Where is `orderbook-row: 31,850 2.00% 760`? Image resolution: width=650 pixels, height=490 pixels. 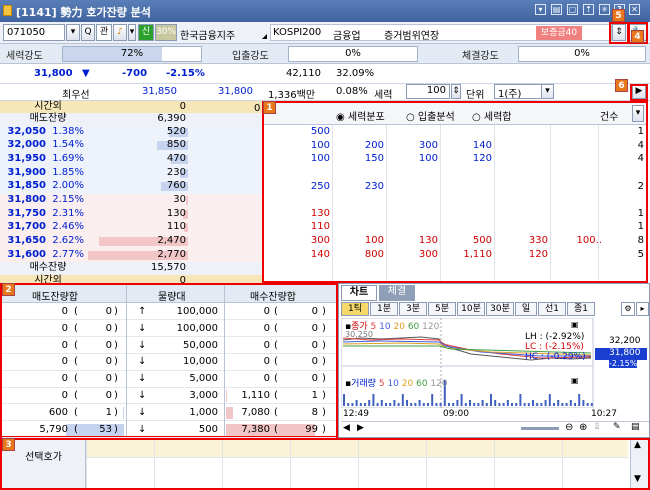
orderbook-row: 31,850 2.00% 760 is located at coordinates (131, 187).